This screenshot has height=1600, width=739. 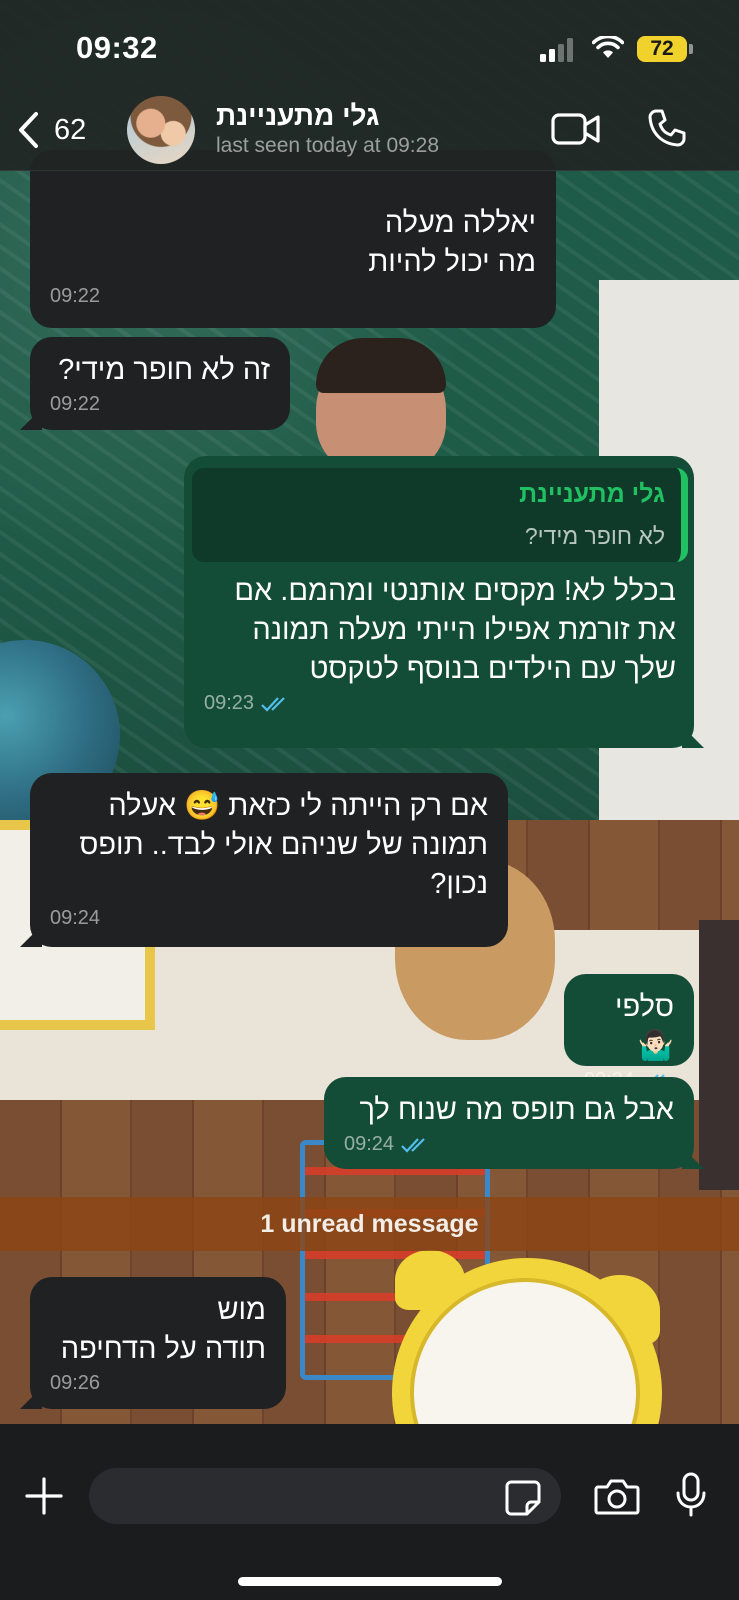 I want to click on back-button: 62, so click(x=61, y=130).